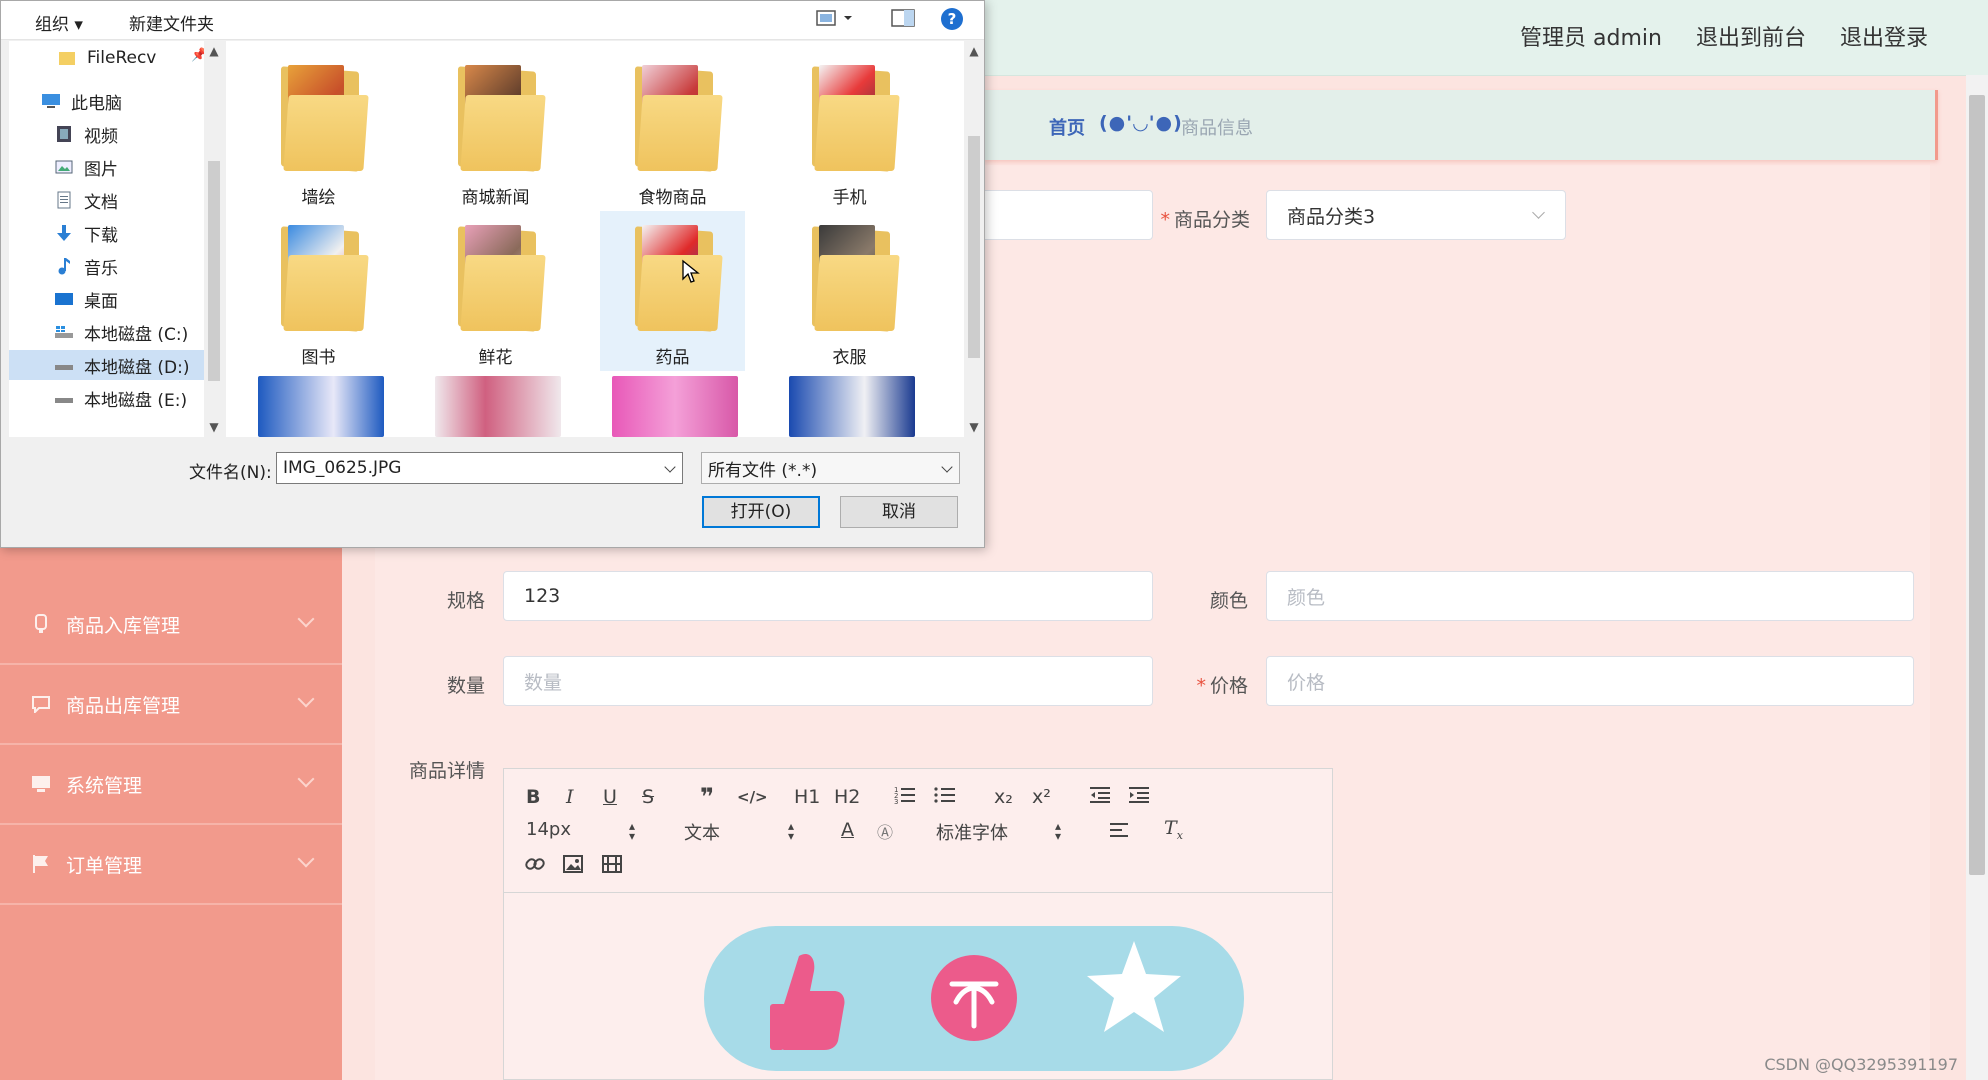 This screenshot has height=1080, width=1988. I want to click on font-family-value: 标准字体, so click(972, 833).